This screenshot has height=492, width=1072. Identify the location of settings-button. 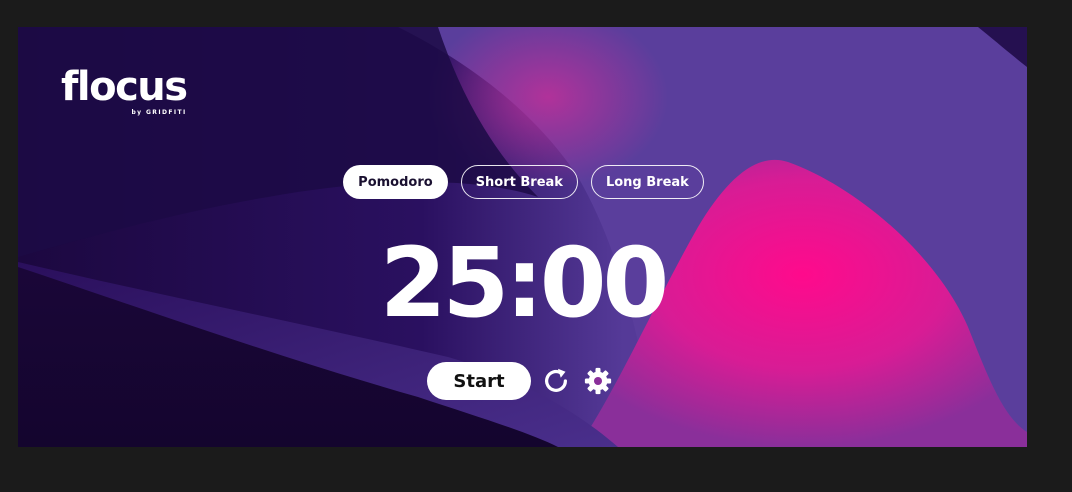
(598, 381).